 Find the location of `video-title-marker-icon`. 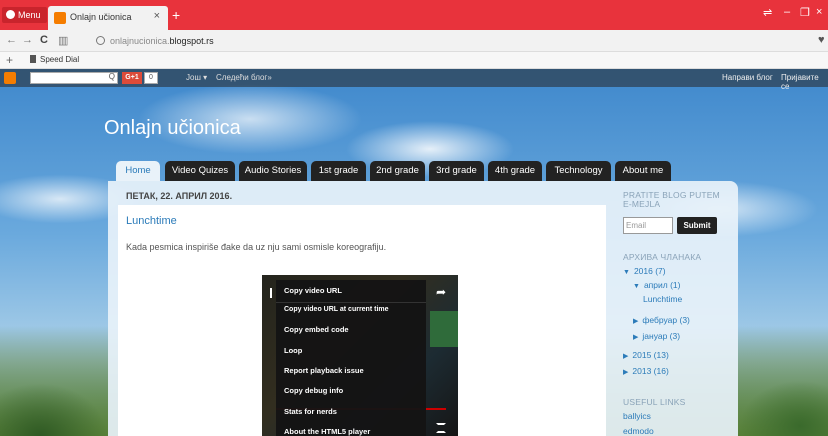

video-title-marker-icon is located at coordinates (271, 293).